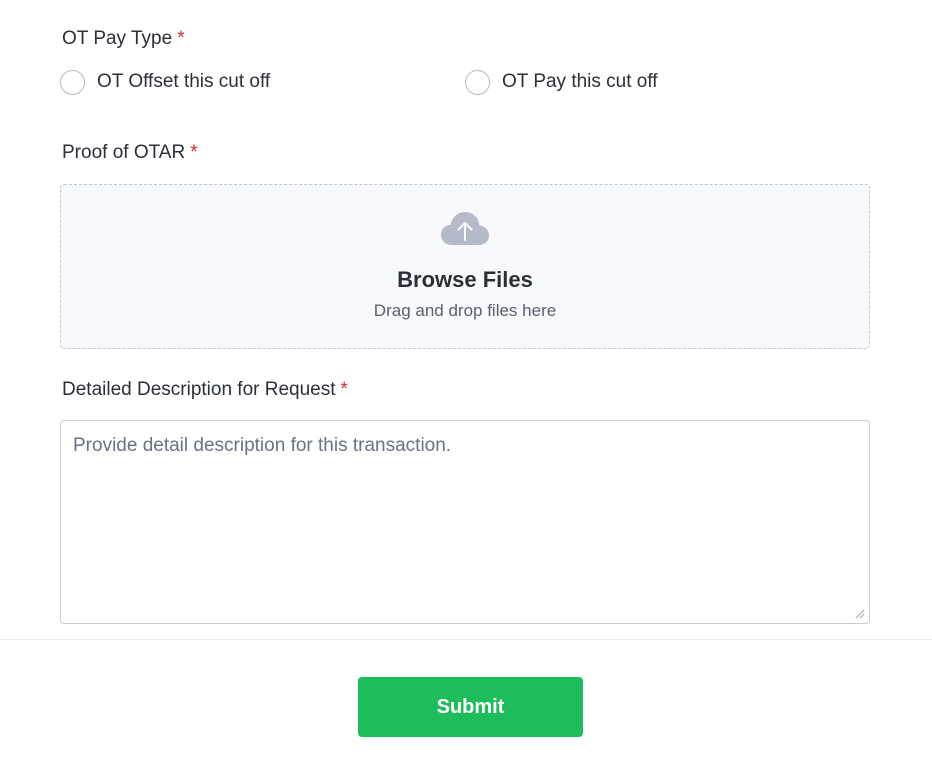  What do you see at coordinates (117, 38) in the screenshot?
I see `ot-pay-type-label-text: OT Pay Type` at bounding box center [117, 38].